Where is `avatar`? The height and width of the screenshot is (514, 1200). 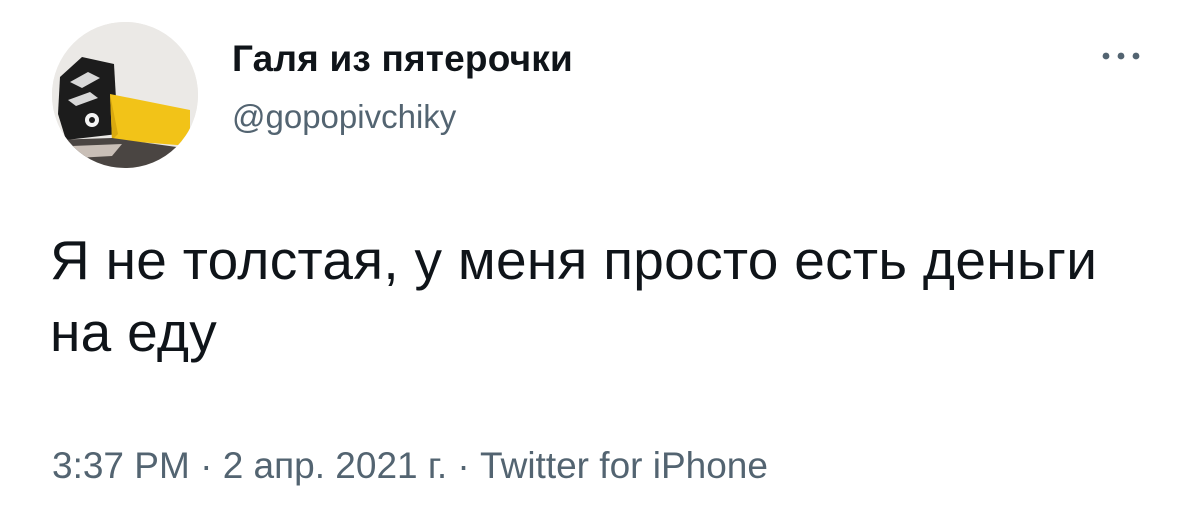
avatar is located at coordinates (125, 95).